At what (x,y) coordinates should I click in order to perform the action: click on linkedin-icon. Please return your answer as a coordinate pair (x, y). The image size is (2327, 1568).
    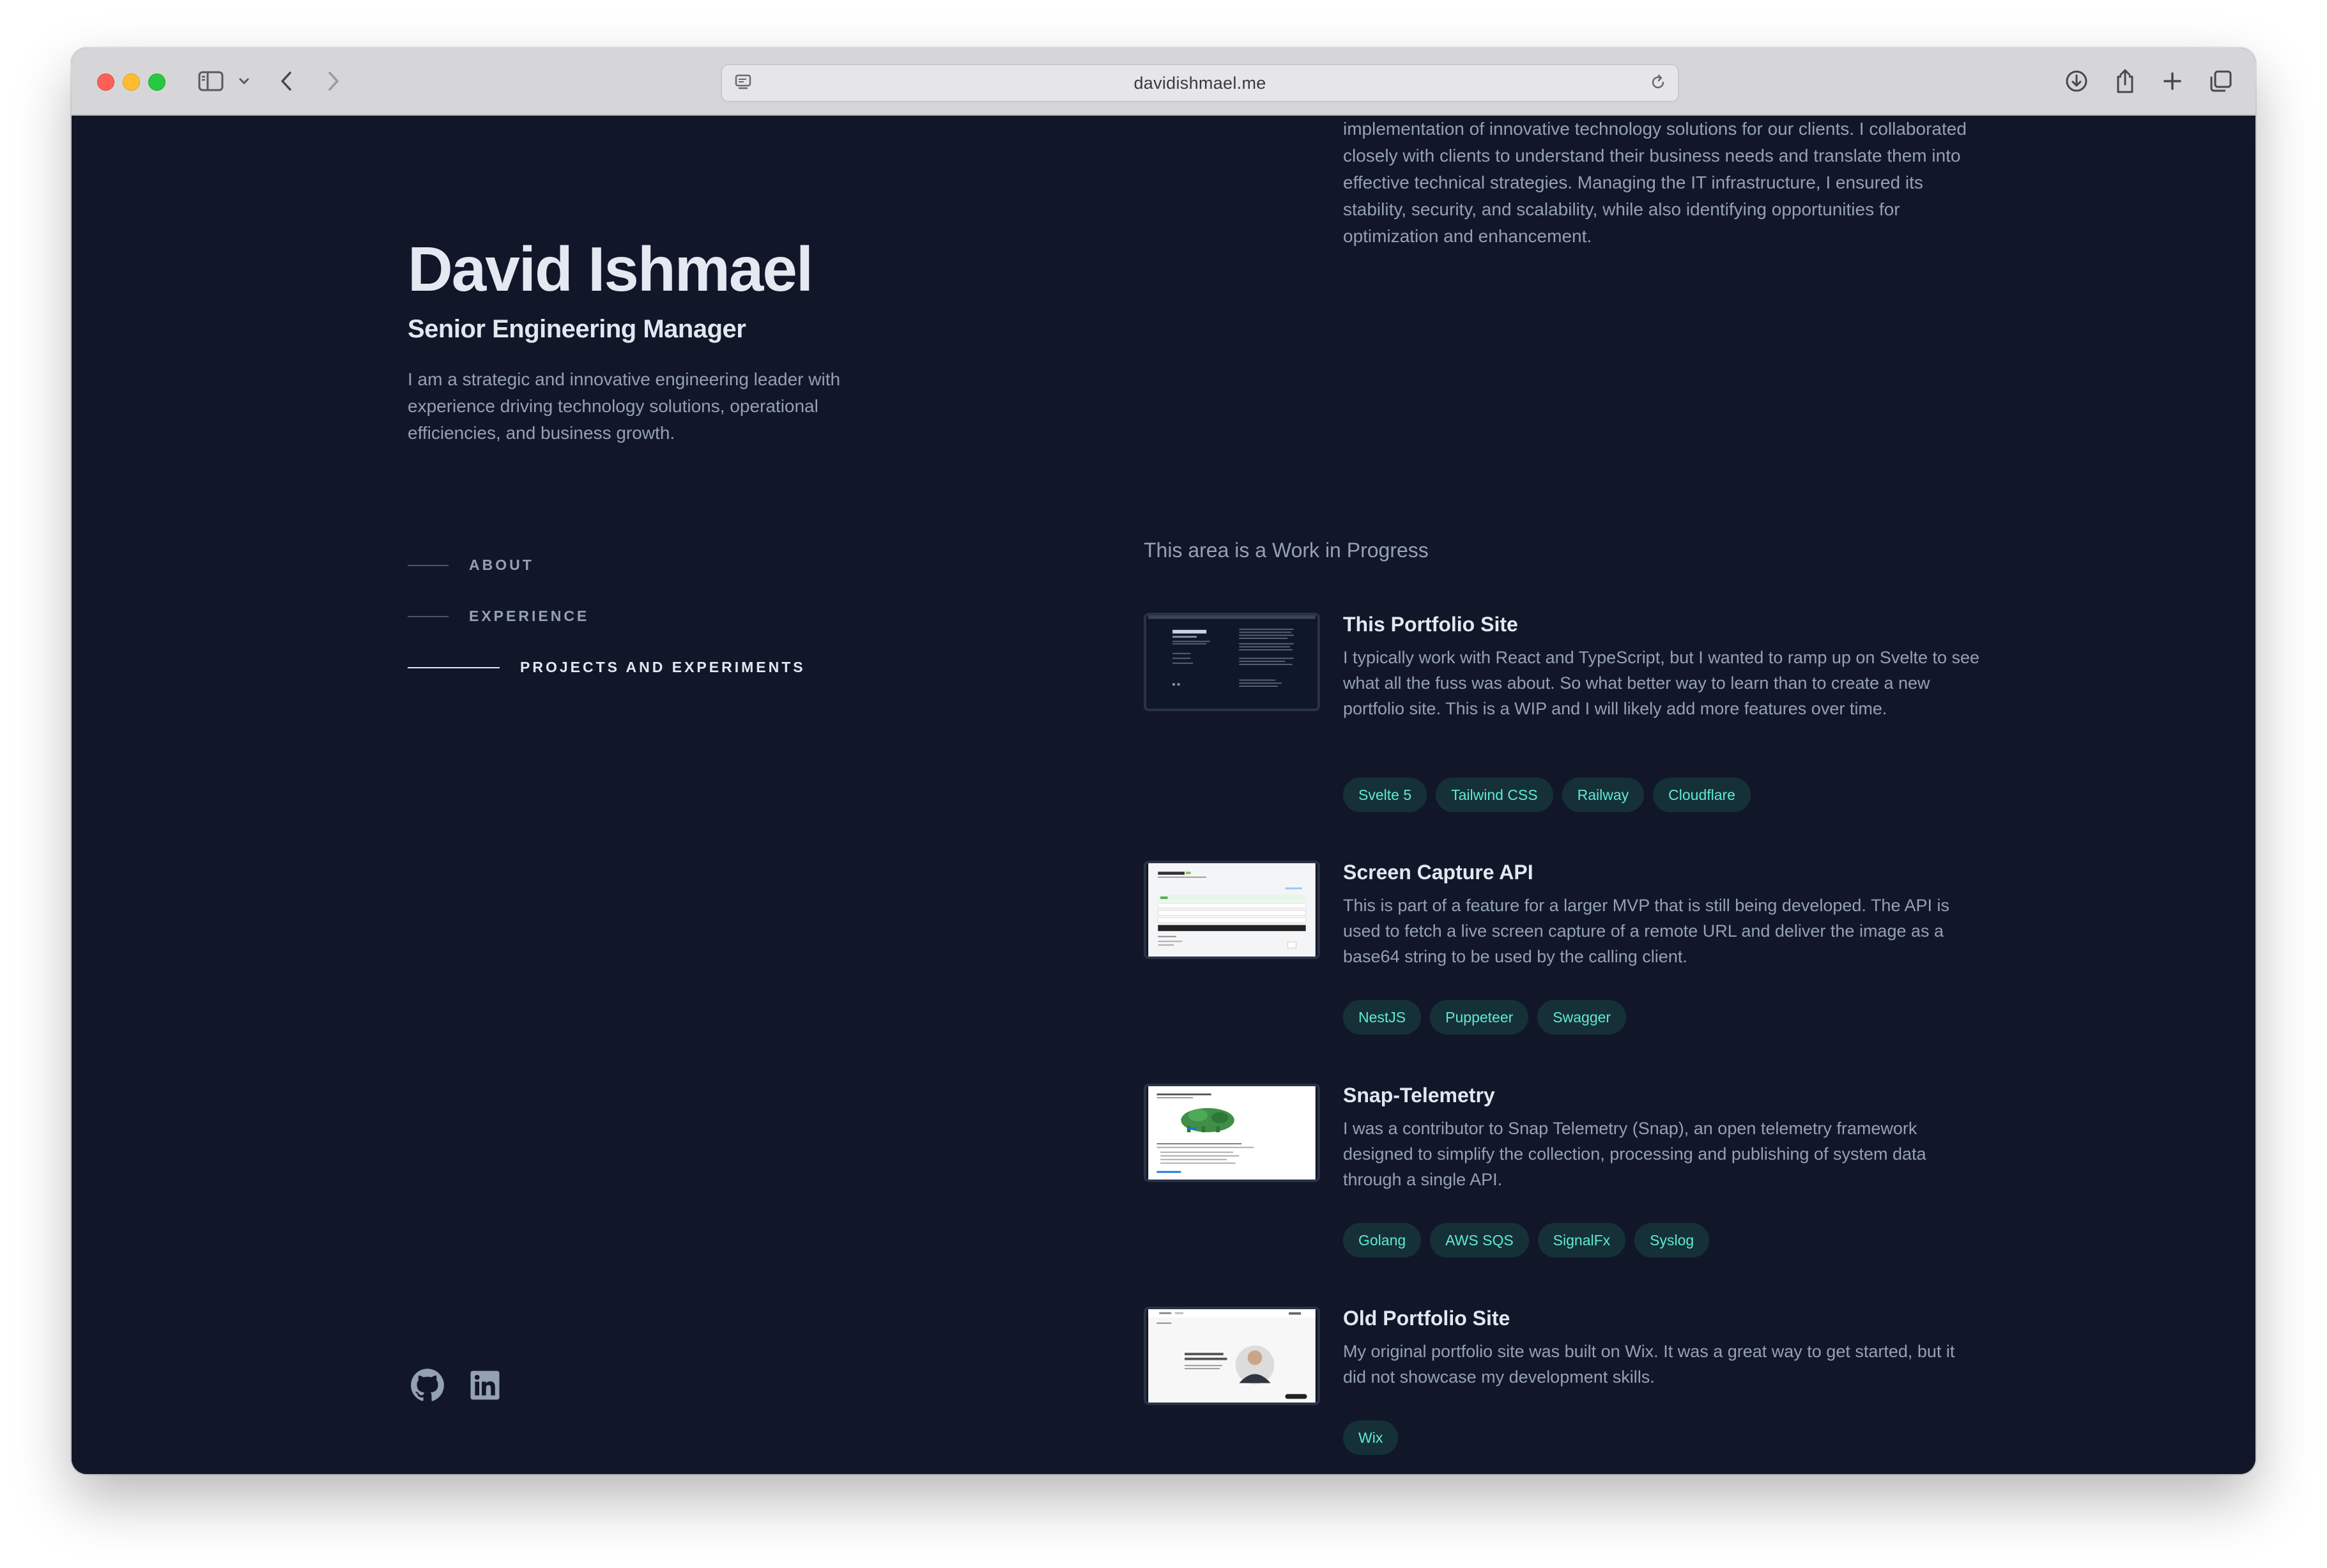
    Looking at the image, I should click on (485, 1385).